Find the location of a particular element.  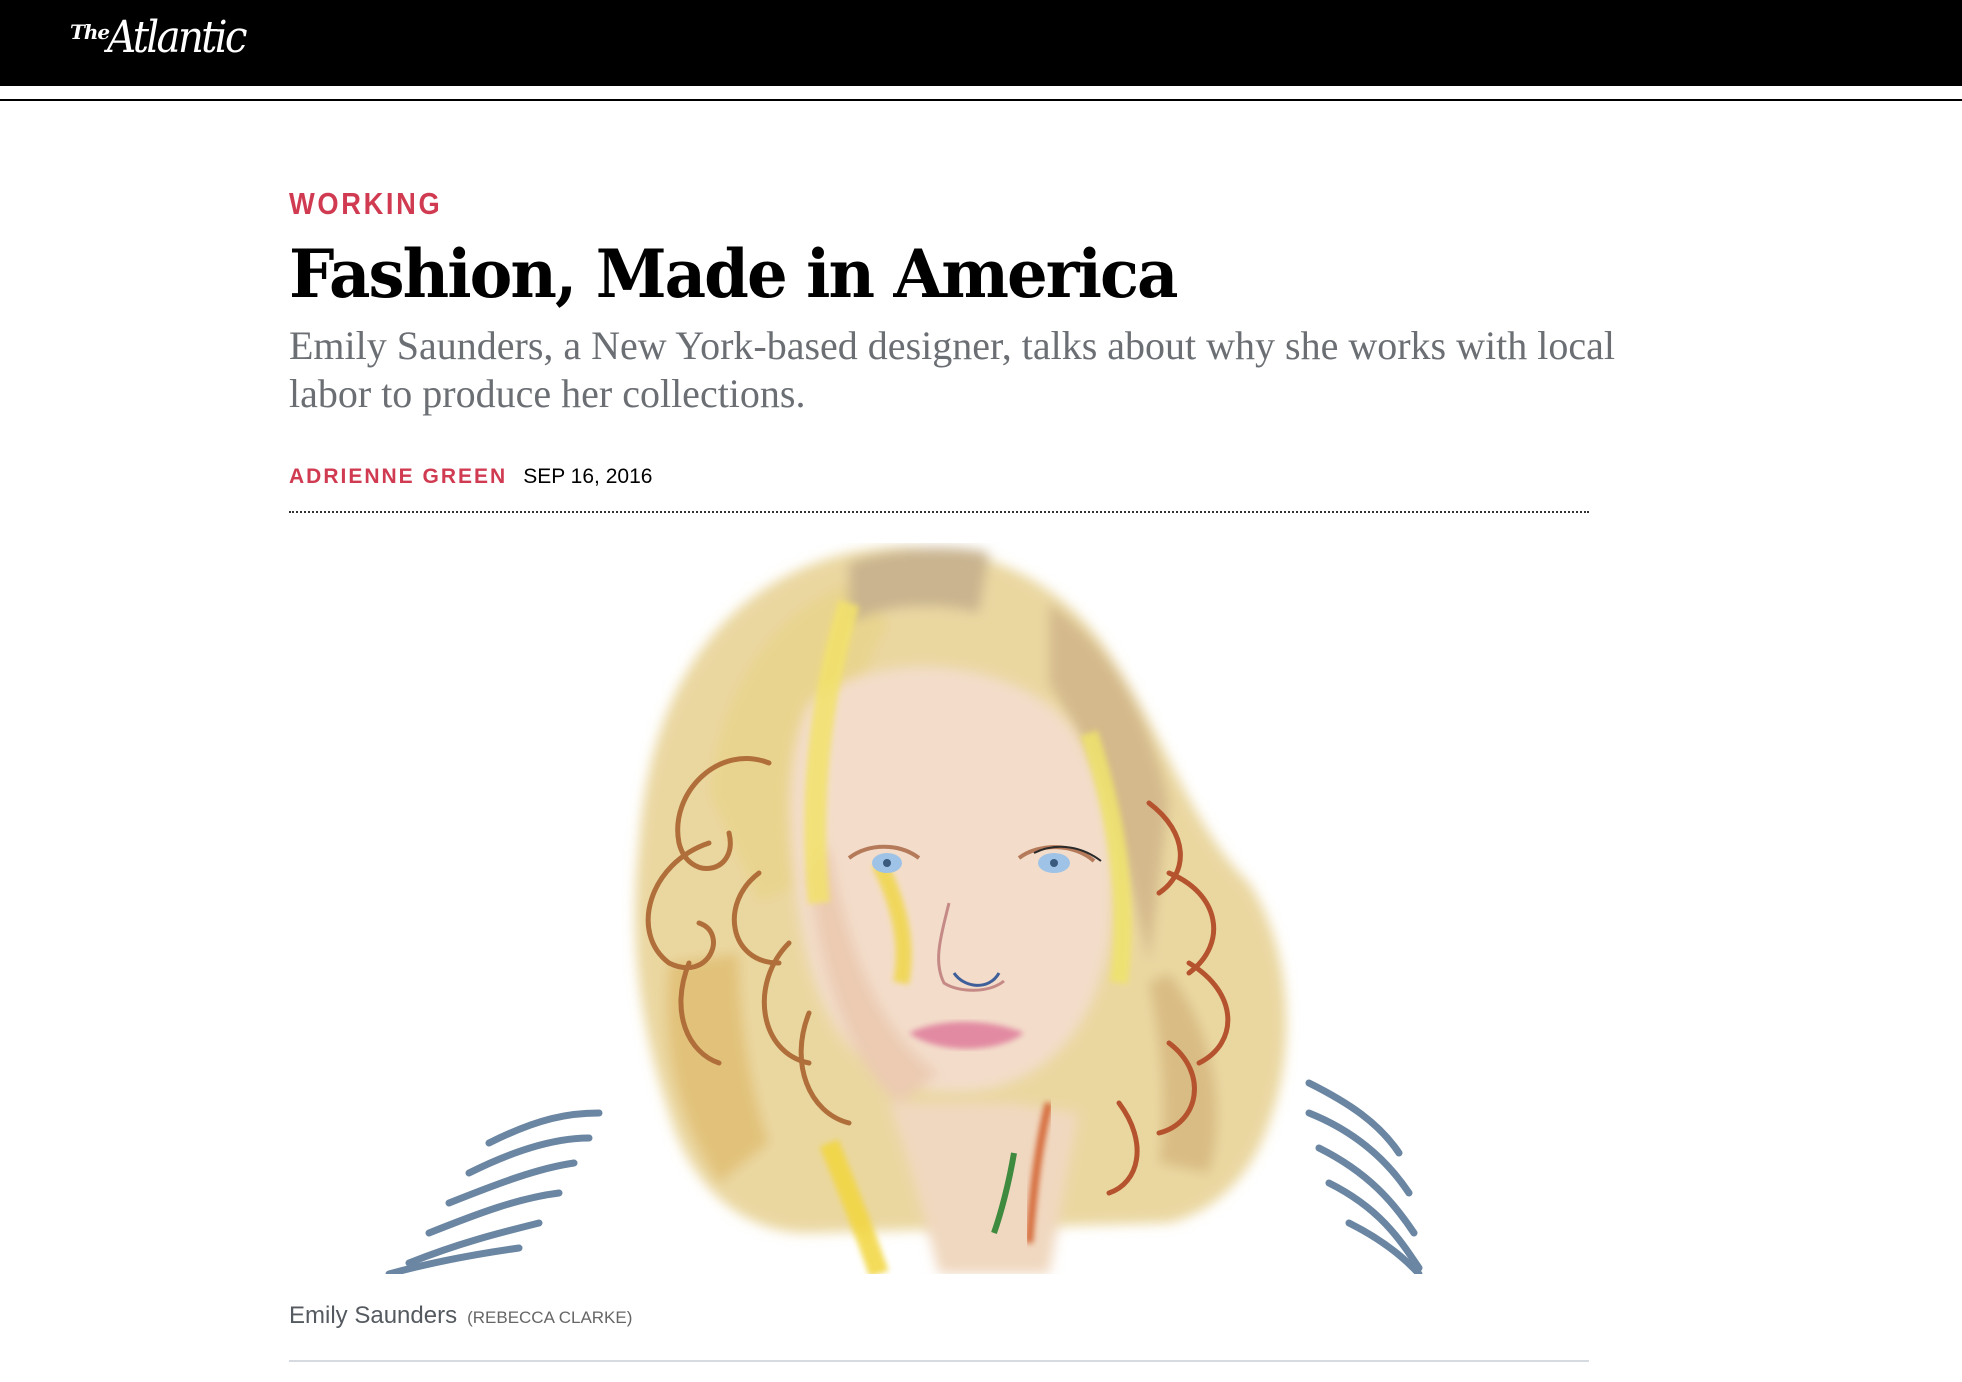

byline-divider is located at coordinates (939, 512).